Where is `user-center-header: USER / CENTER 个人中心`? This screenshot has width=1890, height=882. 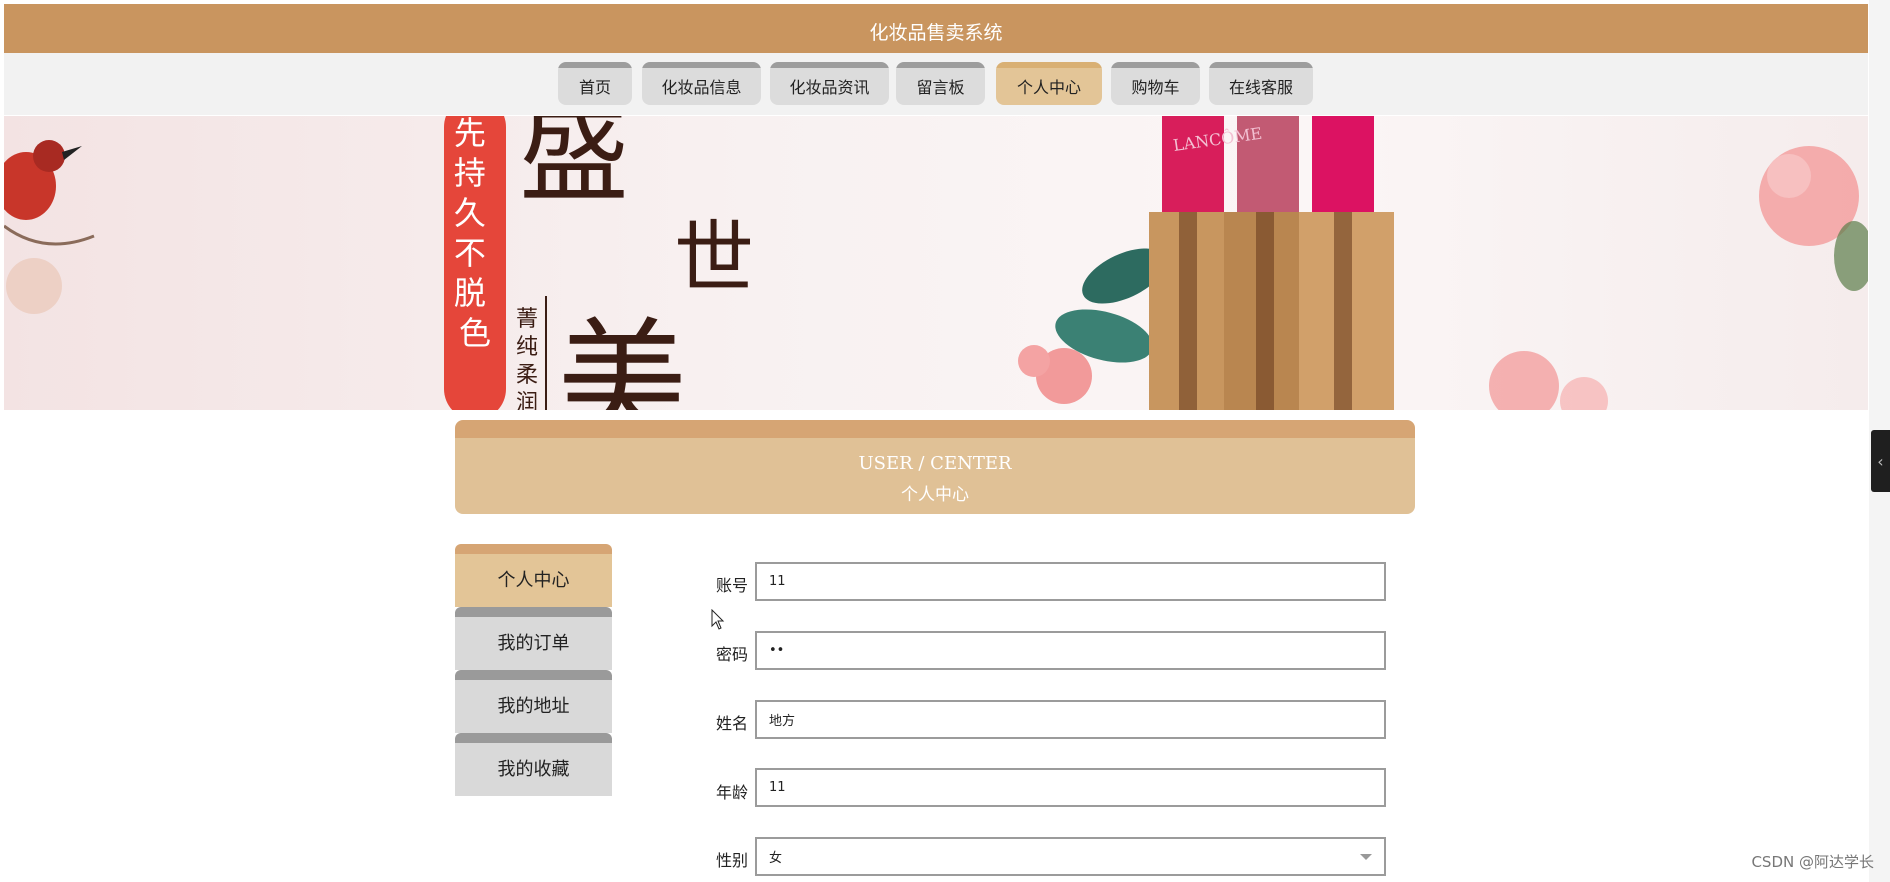
user-center-header: USER / CENTER 个人中心 is located at coordinates (935, 467).